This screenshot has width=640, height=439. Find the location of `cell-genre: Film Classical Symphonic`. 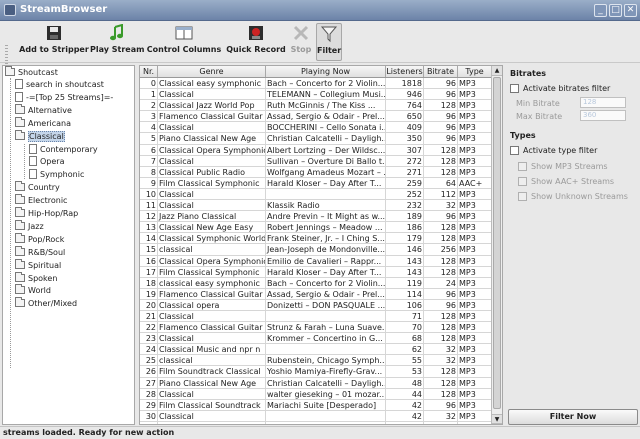

cell-genre: Film Classical Symphonic is located at coordinates (212, 271).